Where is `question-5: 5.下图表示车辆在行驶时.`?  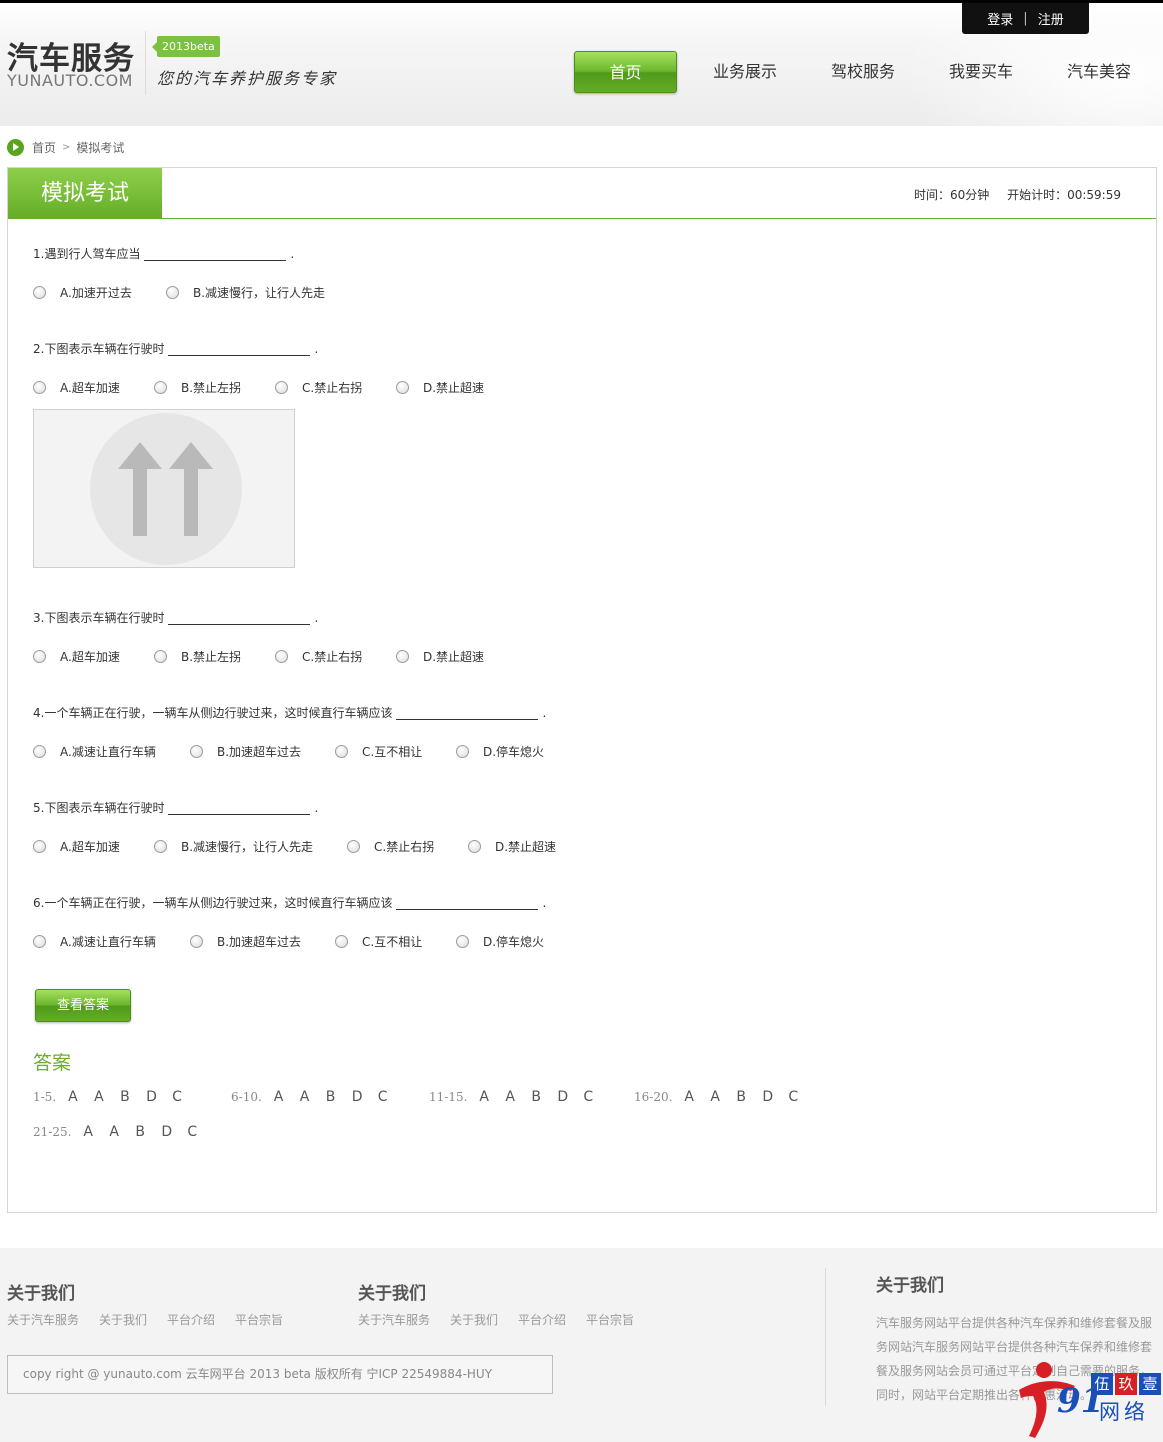
question-5: 5.下图表示车辆在行驶时. is located at coordinates (176, 808).